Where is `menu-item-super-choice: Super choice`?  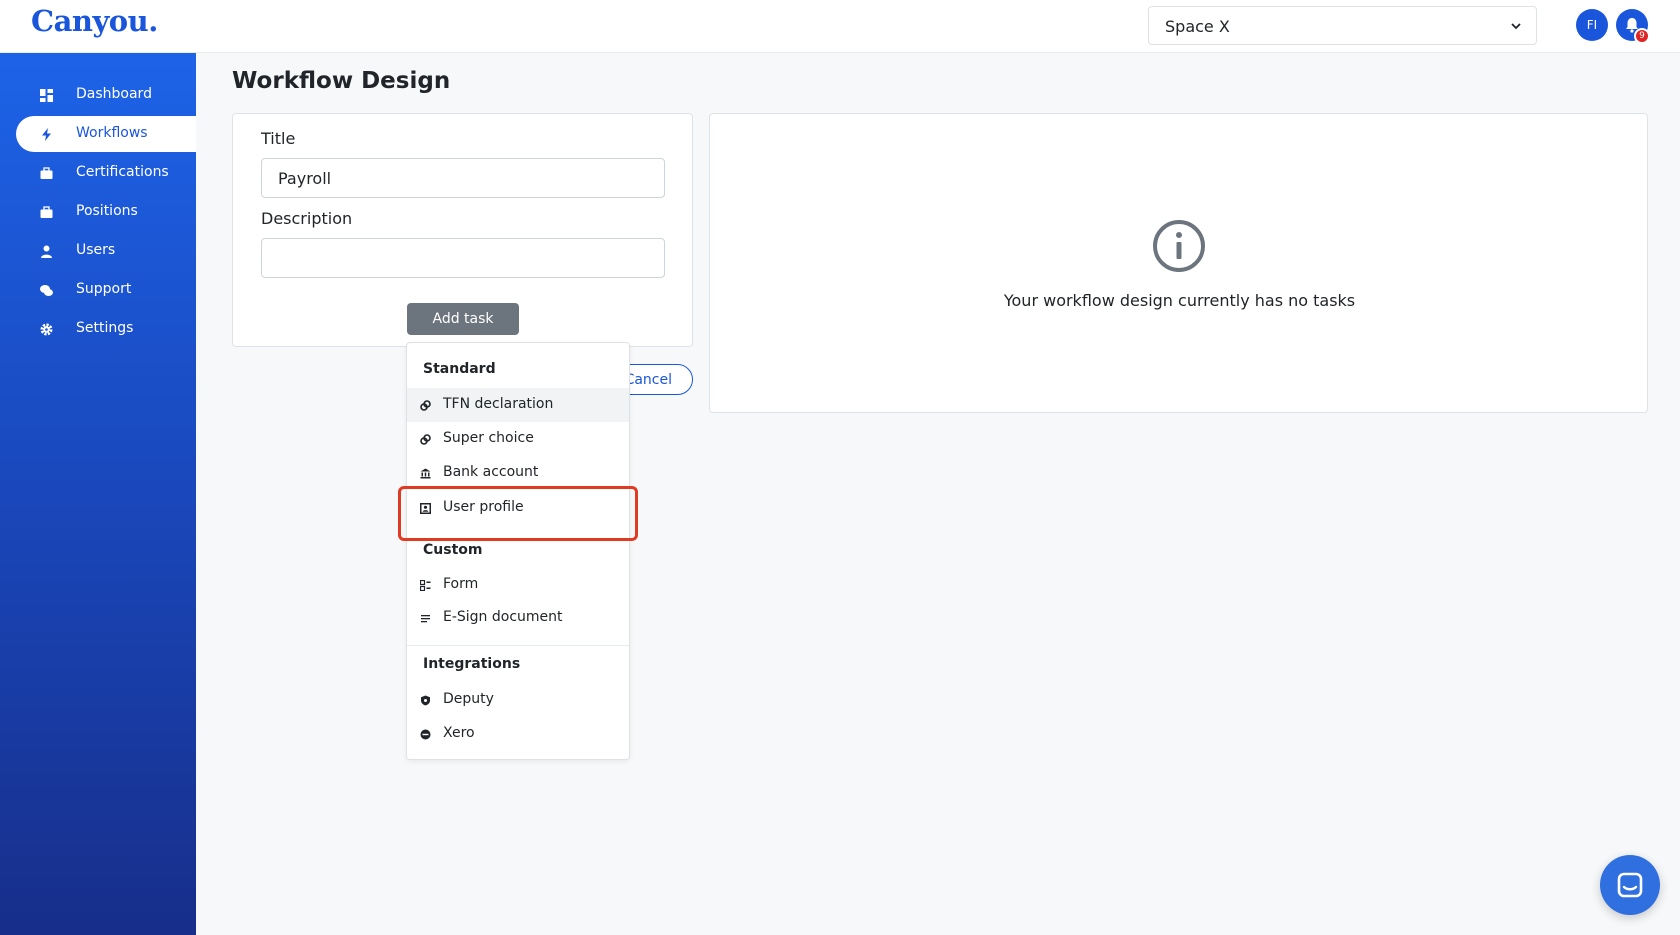
menu-item-super-choice: Super choice is located at coordinates (518, 439).